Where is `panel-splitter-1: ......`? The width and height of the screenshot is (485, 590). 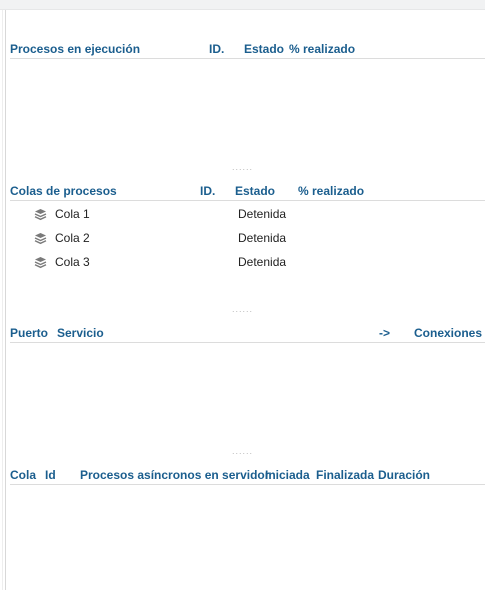 panel-splitter-1: ...... is located at coordinates (242, 167).